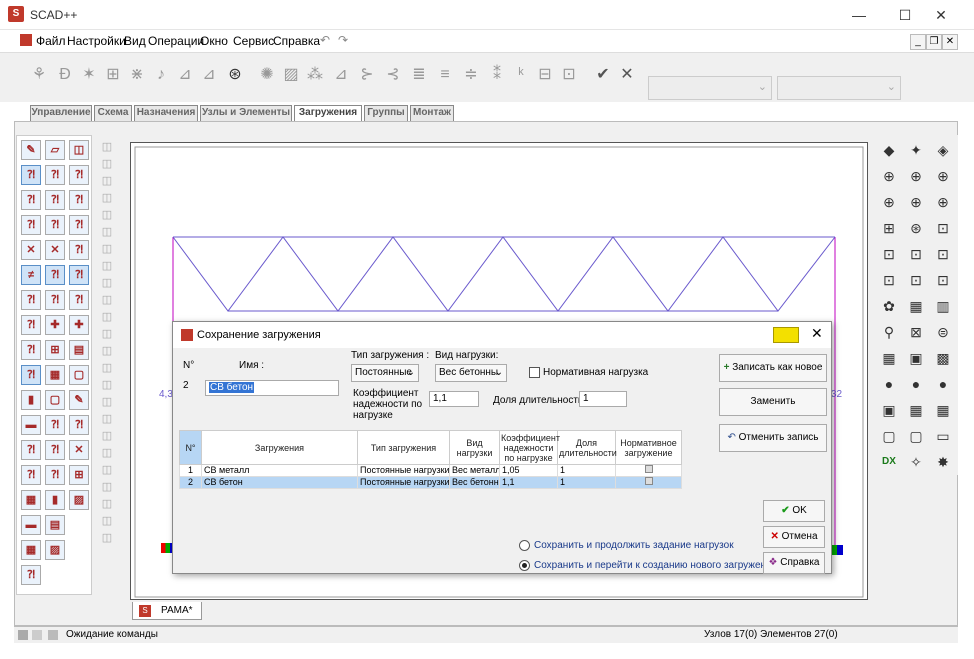 The image size is (974, 659). Describe the element at coordinates (51, 41) in the screenshot. I see `menu-file: Файл` at that location.